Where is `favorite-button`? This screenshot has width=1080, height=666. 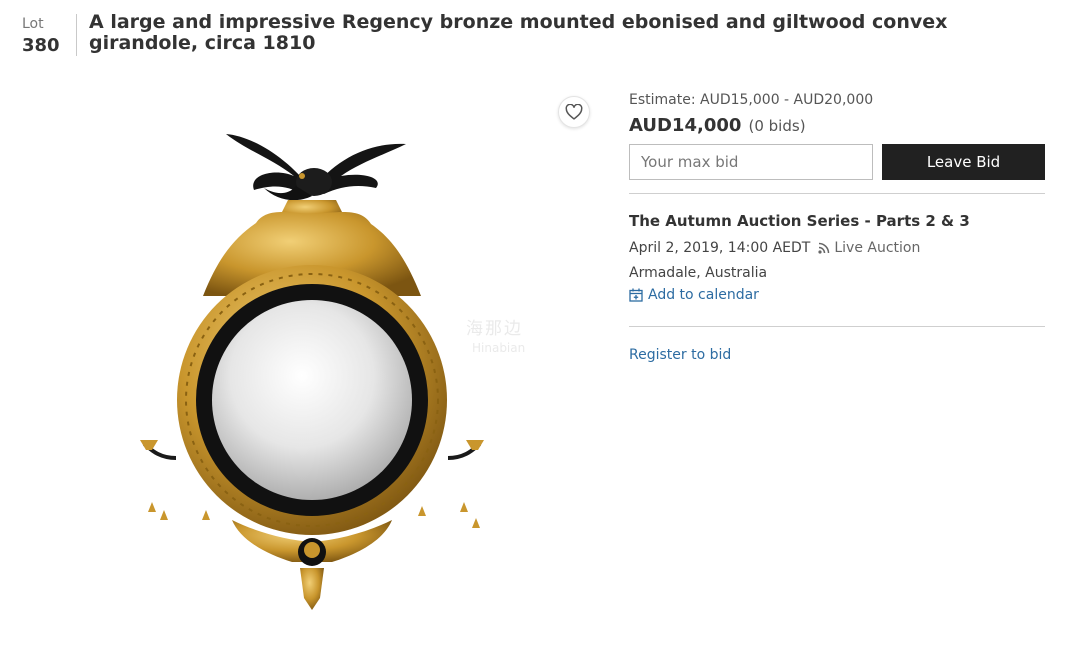 favorite-button is located at coordinates (574, 112).